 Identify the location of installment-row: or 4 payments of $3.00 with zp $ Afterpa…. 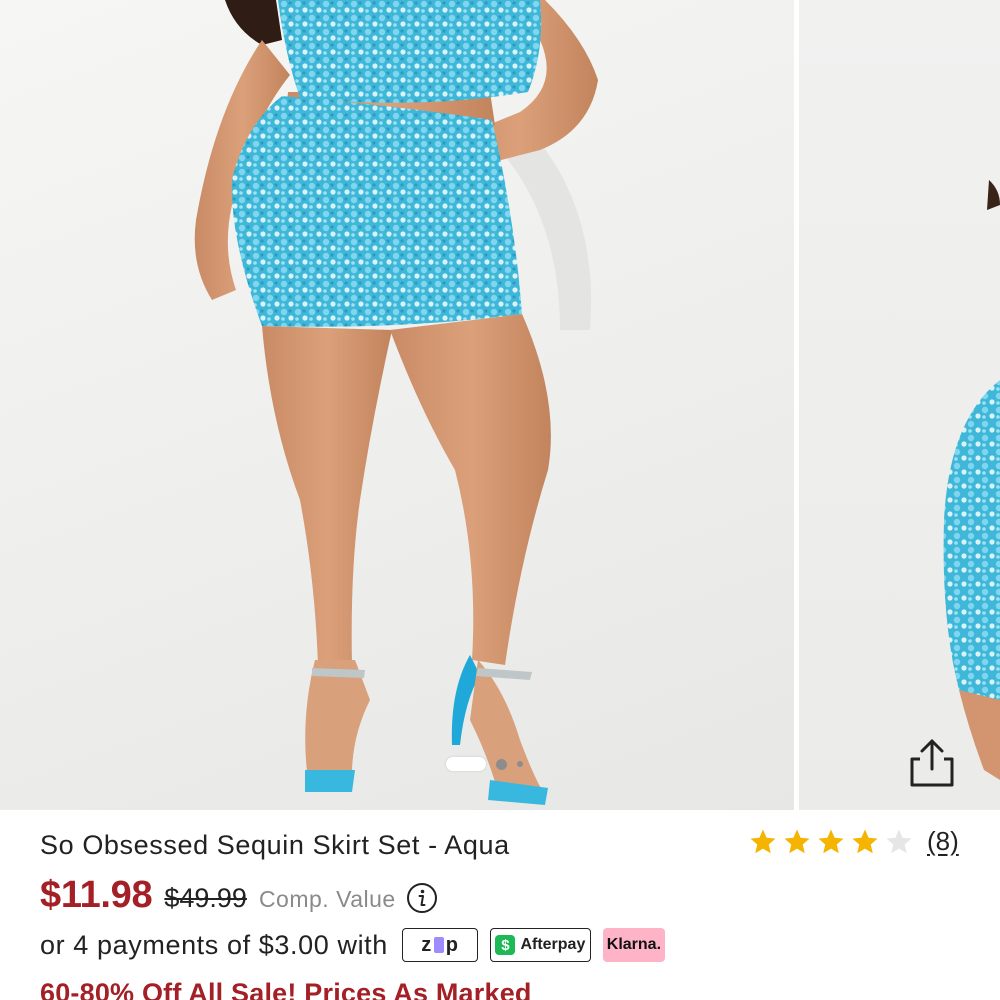
(352, 945).